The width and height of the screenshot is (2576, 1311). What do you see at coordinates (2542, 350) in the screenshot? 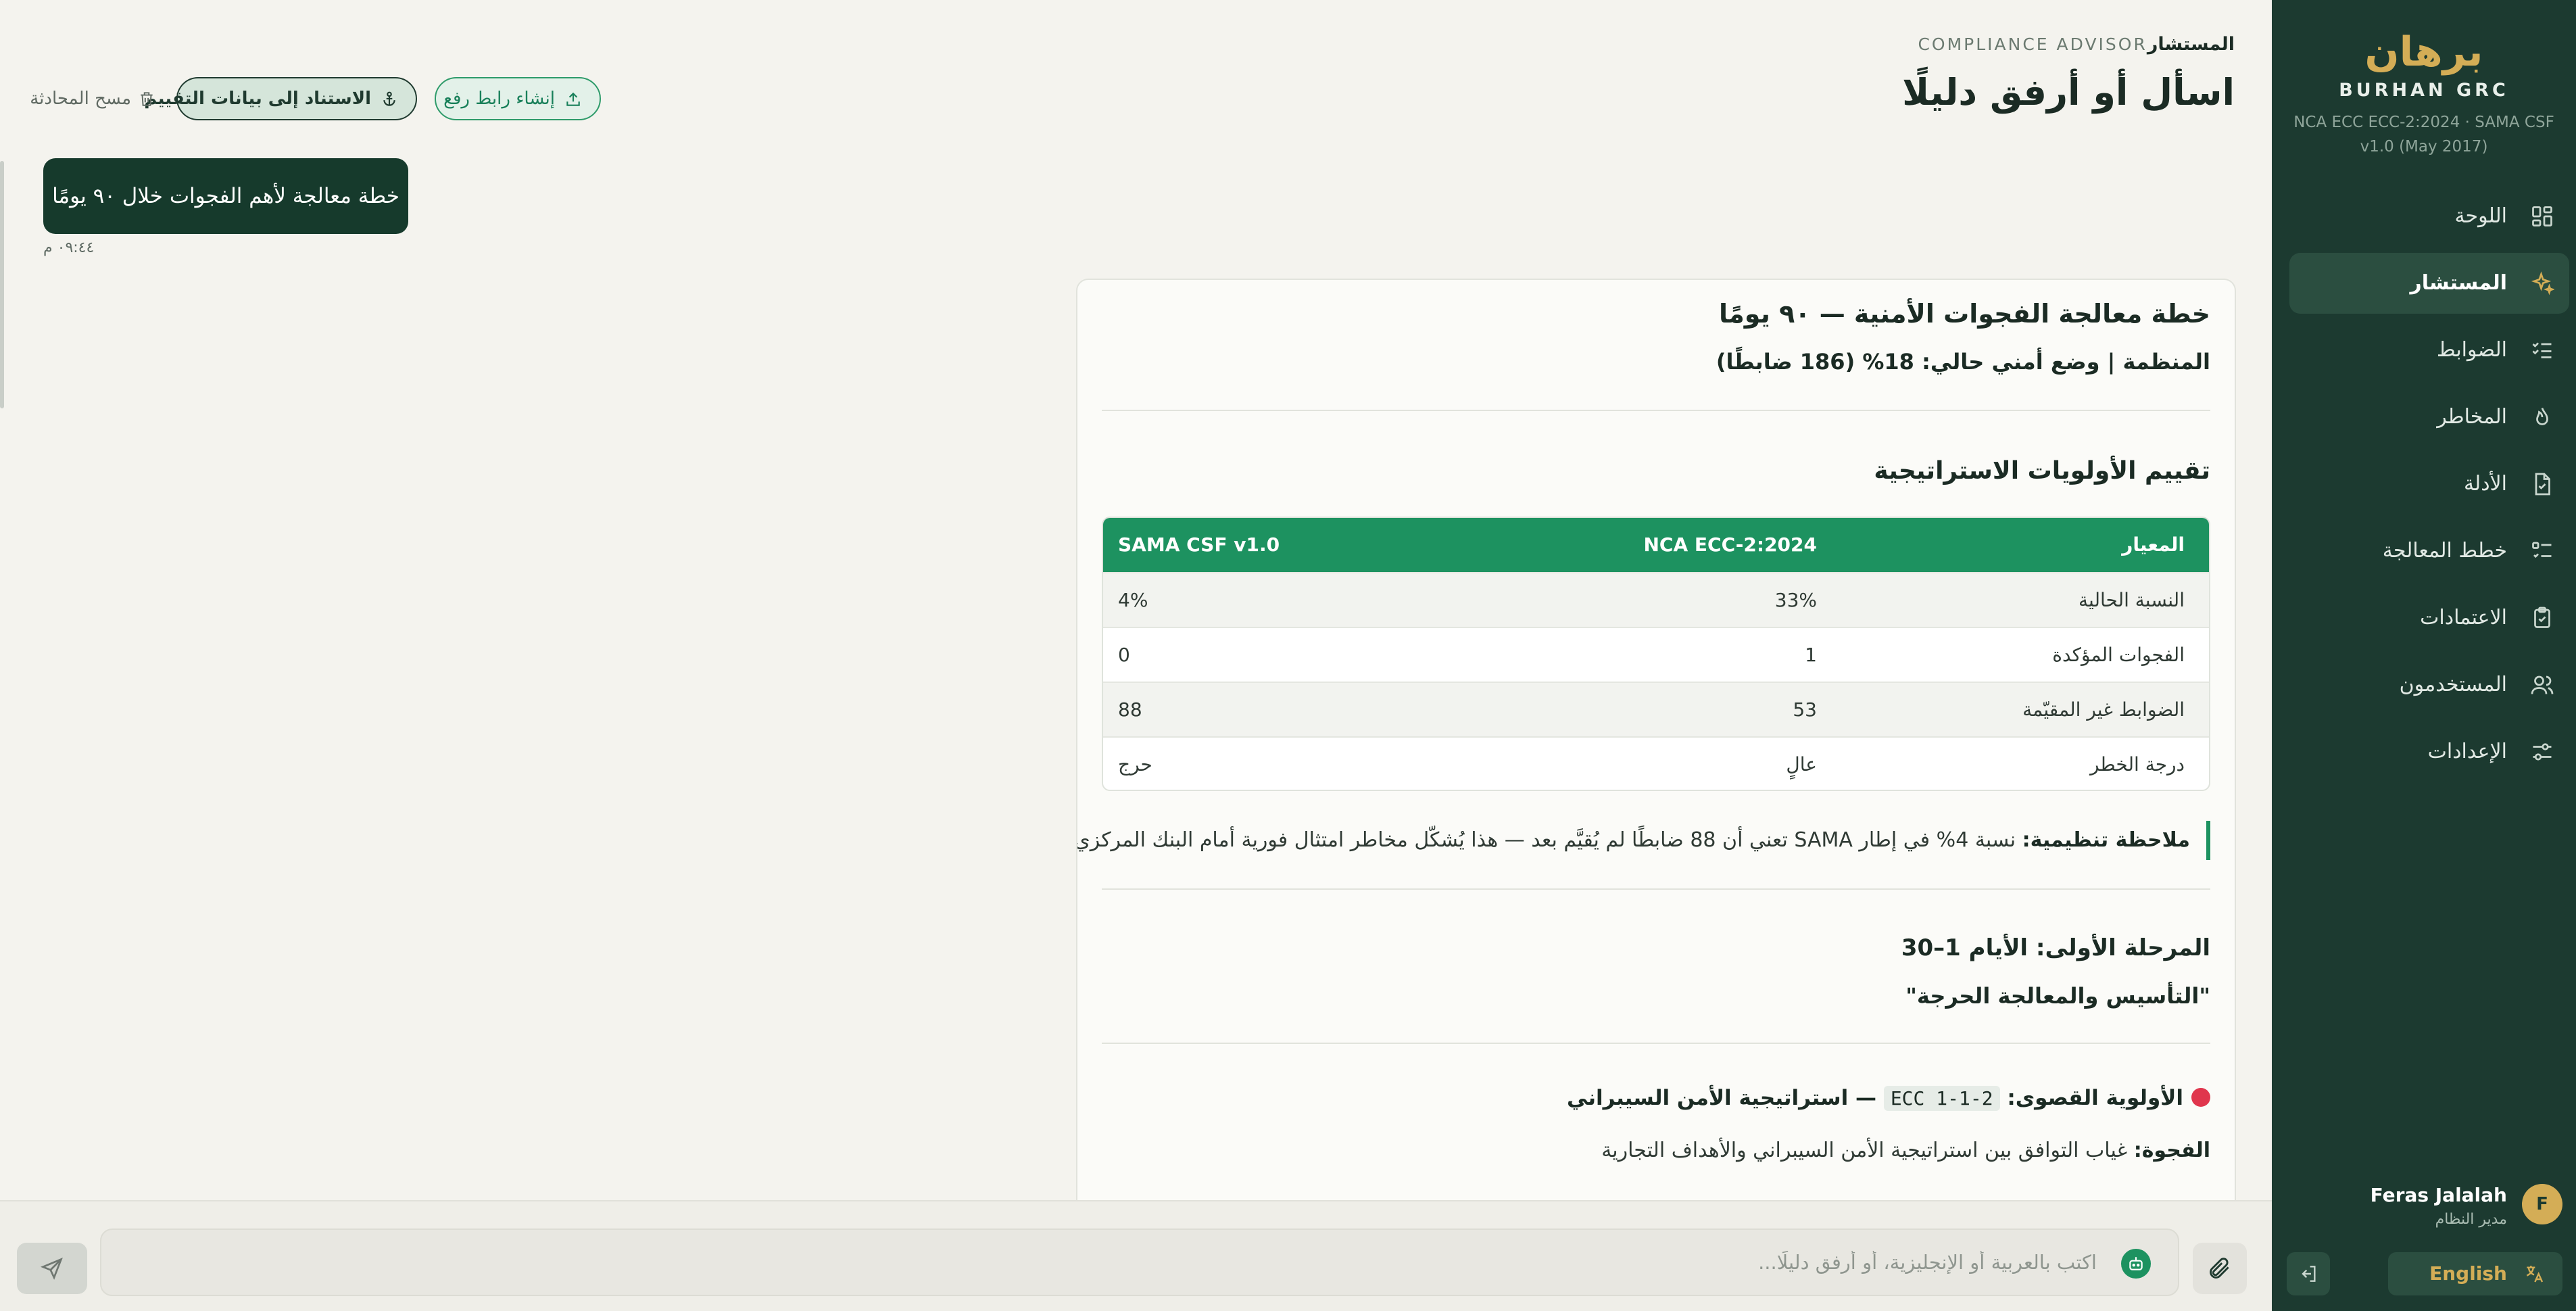
I see `checklist-icon` at bounding box center [2542, 350].